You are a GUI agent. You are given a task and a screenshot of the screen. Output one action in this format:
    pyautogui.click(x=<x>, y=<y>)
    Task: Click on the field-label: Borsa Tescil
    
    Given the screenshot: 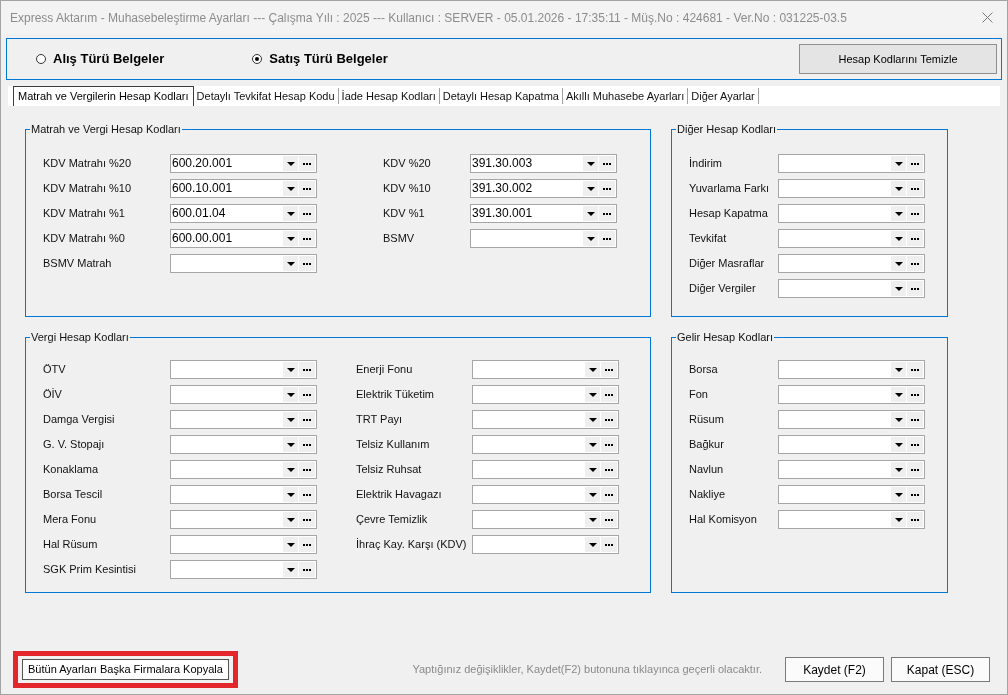 What is the action you would take?
    pyautogui.click(x=73, y=494)
    